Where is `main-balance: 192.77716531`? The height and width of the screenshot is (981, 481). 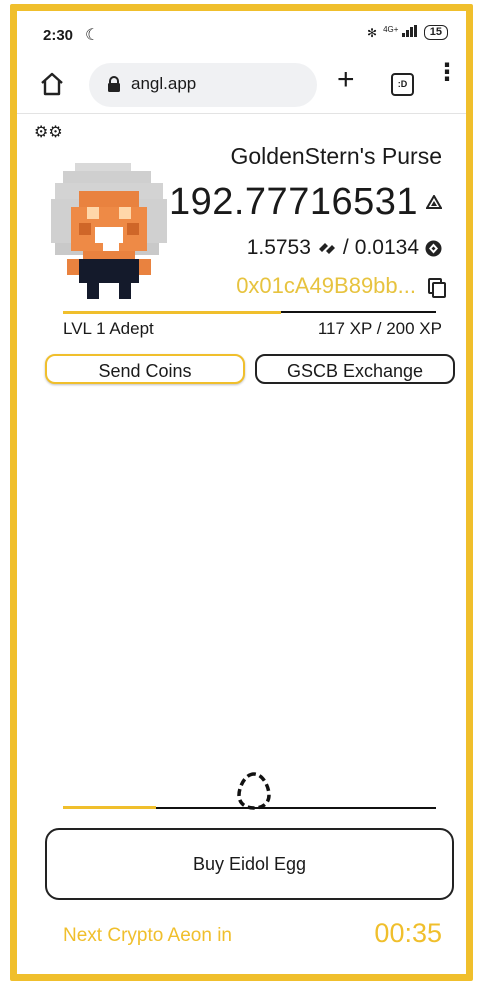 main-balance: 192.77716531 is located at coordinates (293, 202).